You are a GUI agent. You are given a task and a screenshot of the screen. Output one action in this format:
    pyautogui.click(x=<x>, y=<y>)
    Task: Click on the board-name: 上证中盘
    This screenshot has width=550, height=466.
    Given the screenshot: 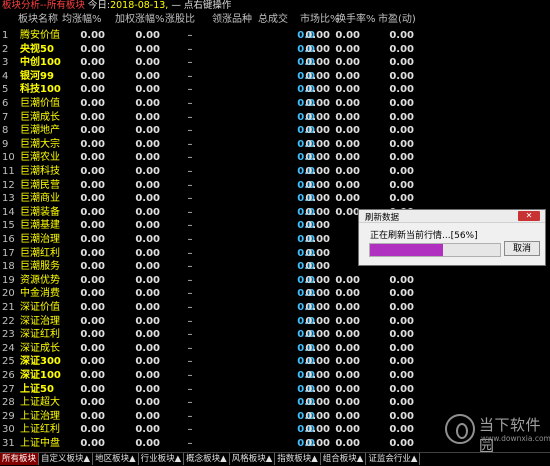 What is the action you would take?
    pyautogui.click(x=40, y=443)
    